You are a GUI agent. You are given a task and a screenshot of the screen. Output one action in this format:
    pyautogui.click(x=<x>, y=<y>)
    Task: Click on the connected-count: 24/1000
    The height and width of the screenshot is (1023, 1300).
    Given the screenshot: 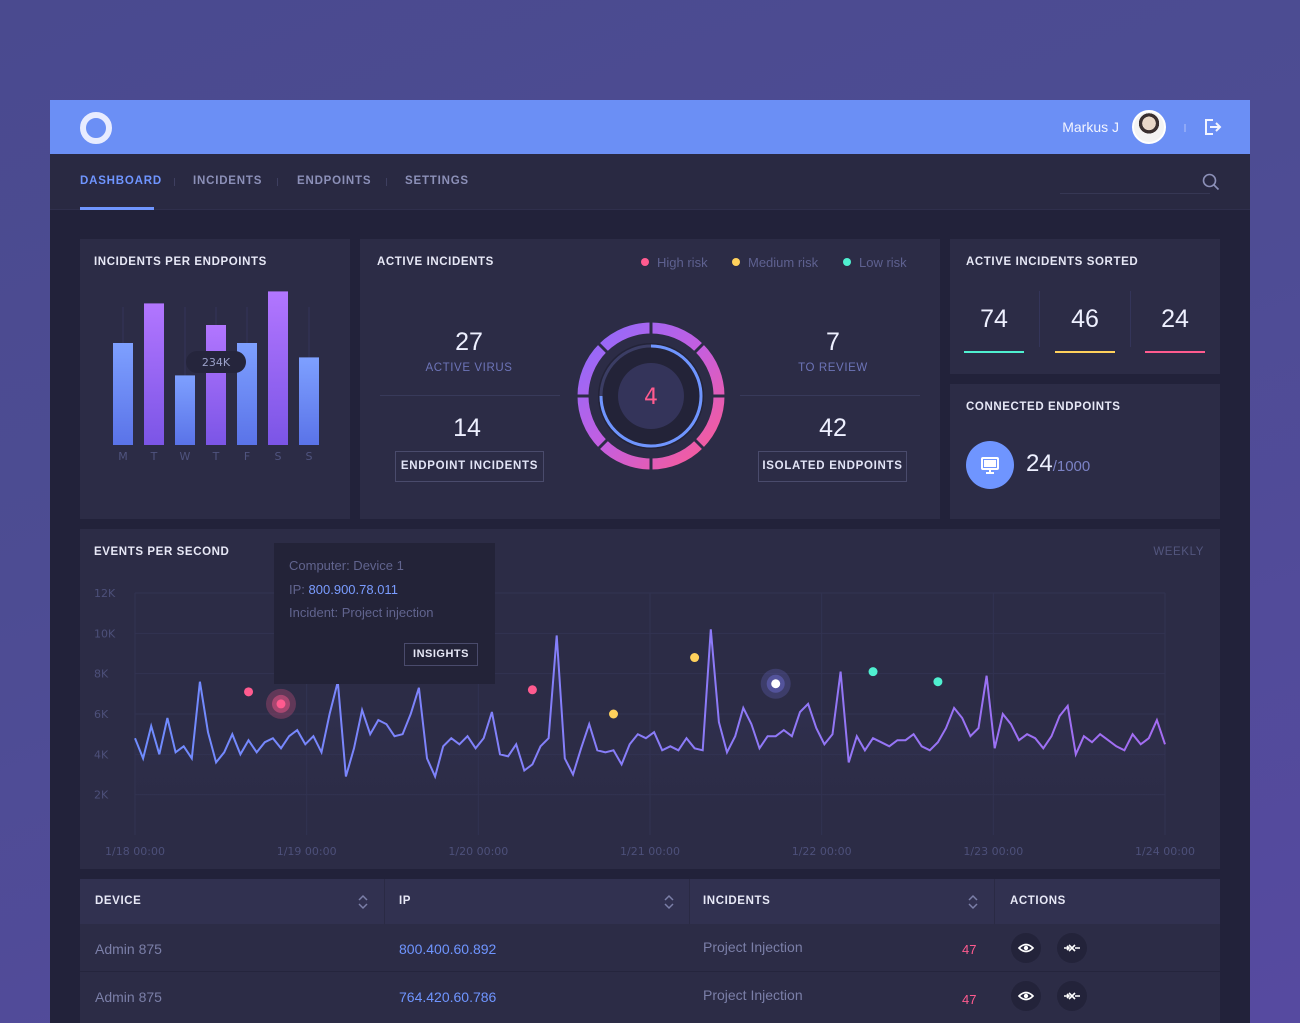 What is the action you would take?
    pyautogui.click(x=1058, y=463)
    